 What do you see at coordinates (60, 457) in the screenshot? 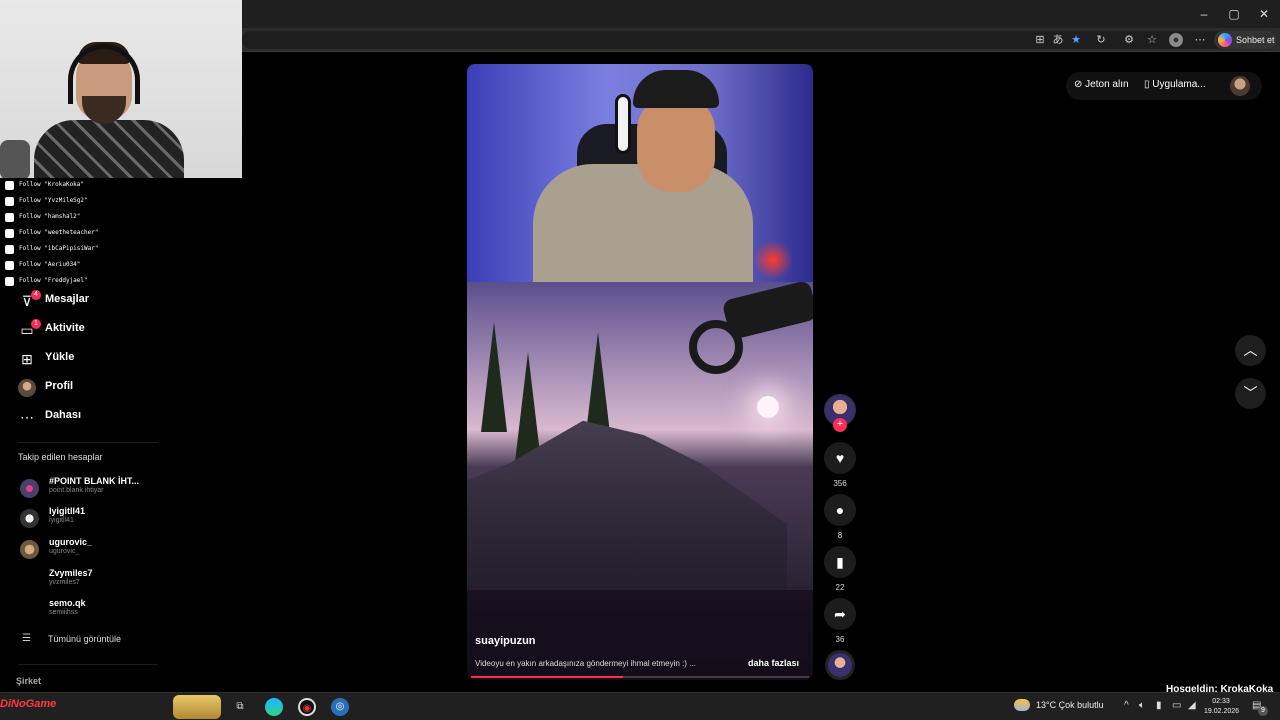
I see `following-title: Takip edilen hesaplar` at bounding box center [60, 457].